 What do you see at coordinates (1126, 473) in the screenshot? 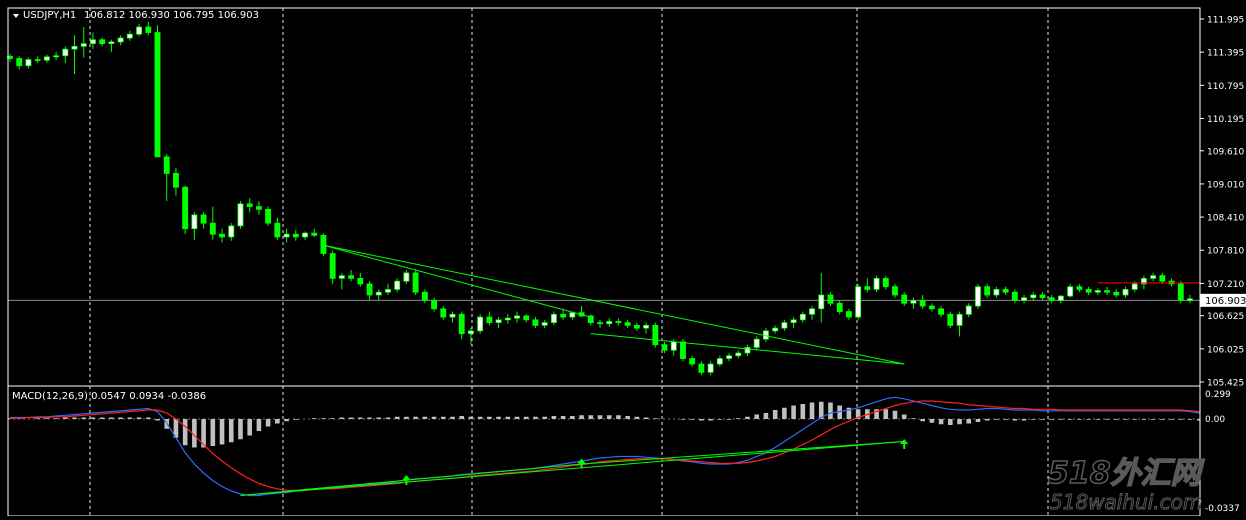
I see `watermark-line1: 518外汇网` at bounding box center [1126, 473].